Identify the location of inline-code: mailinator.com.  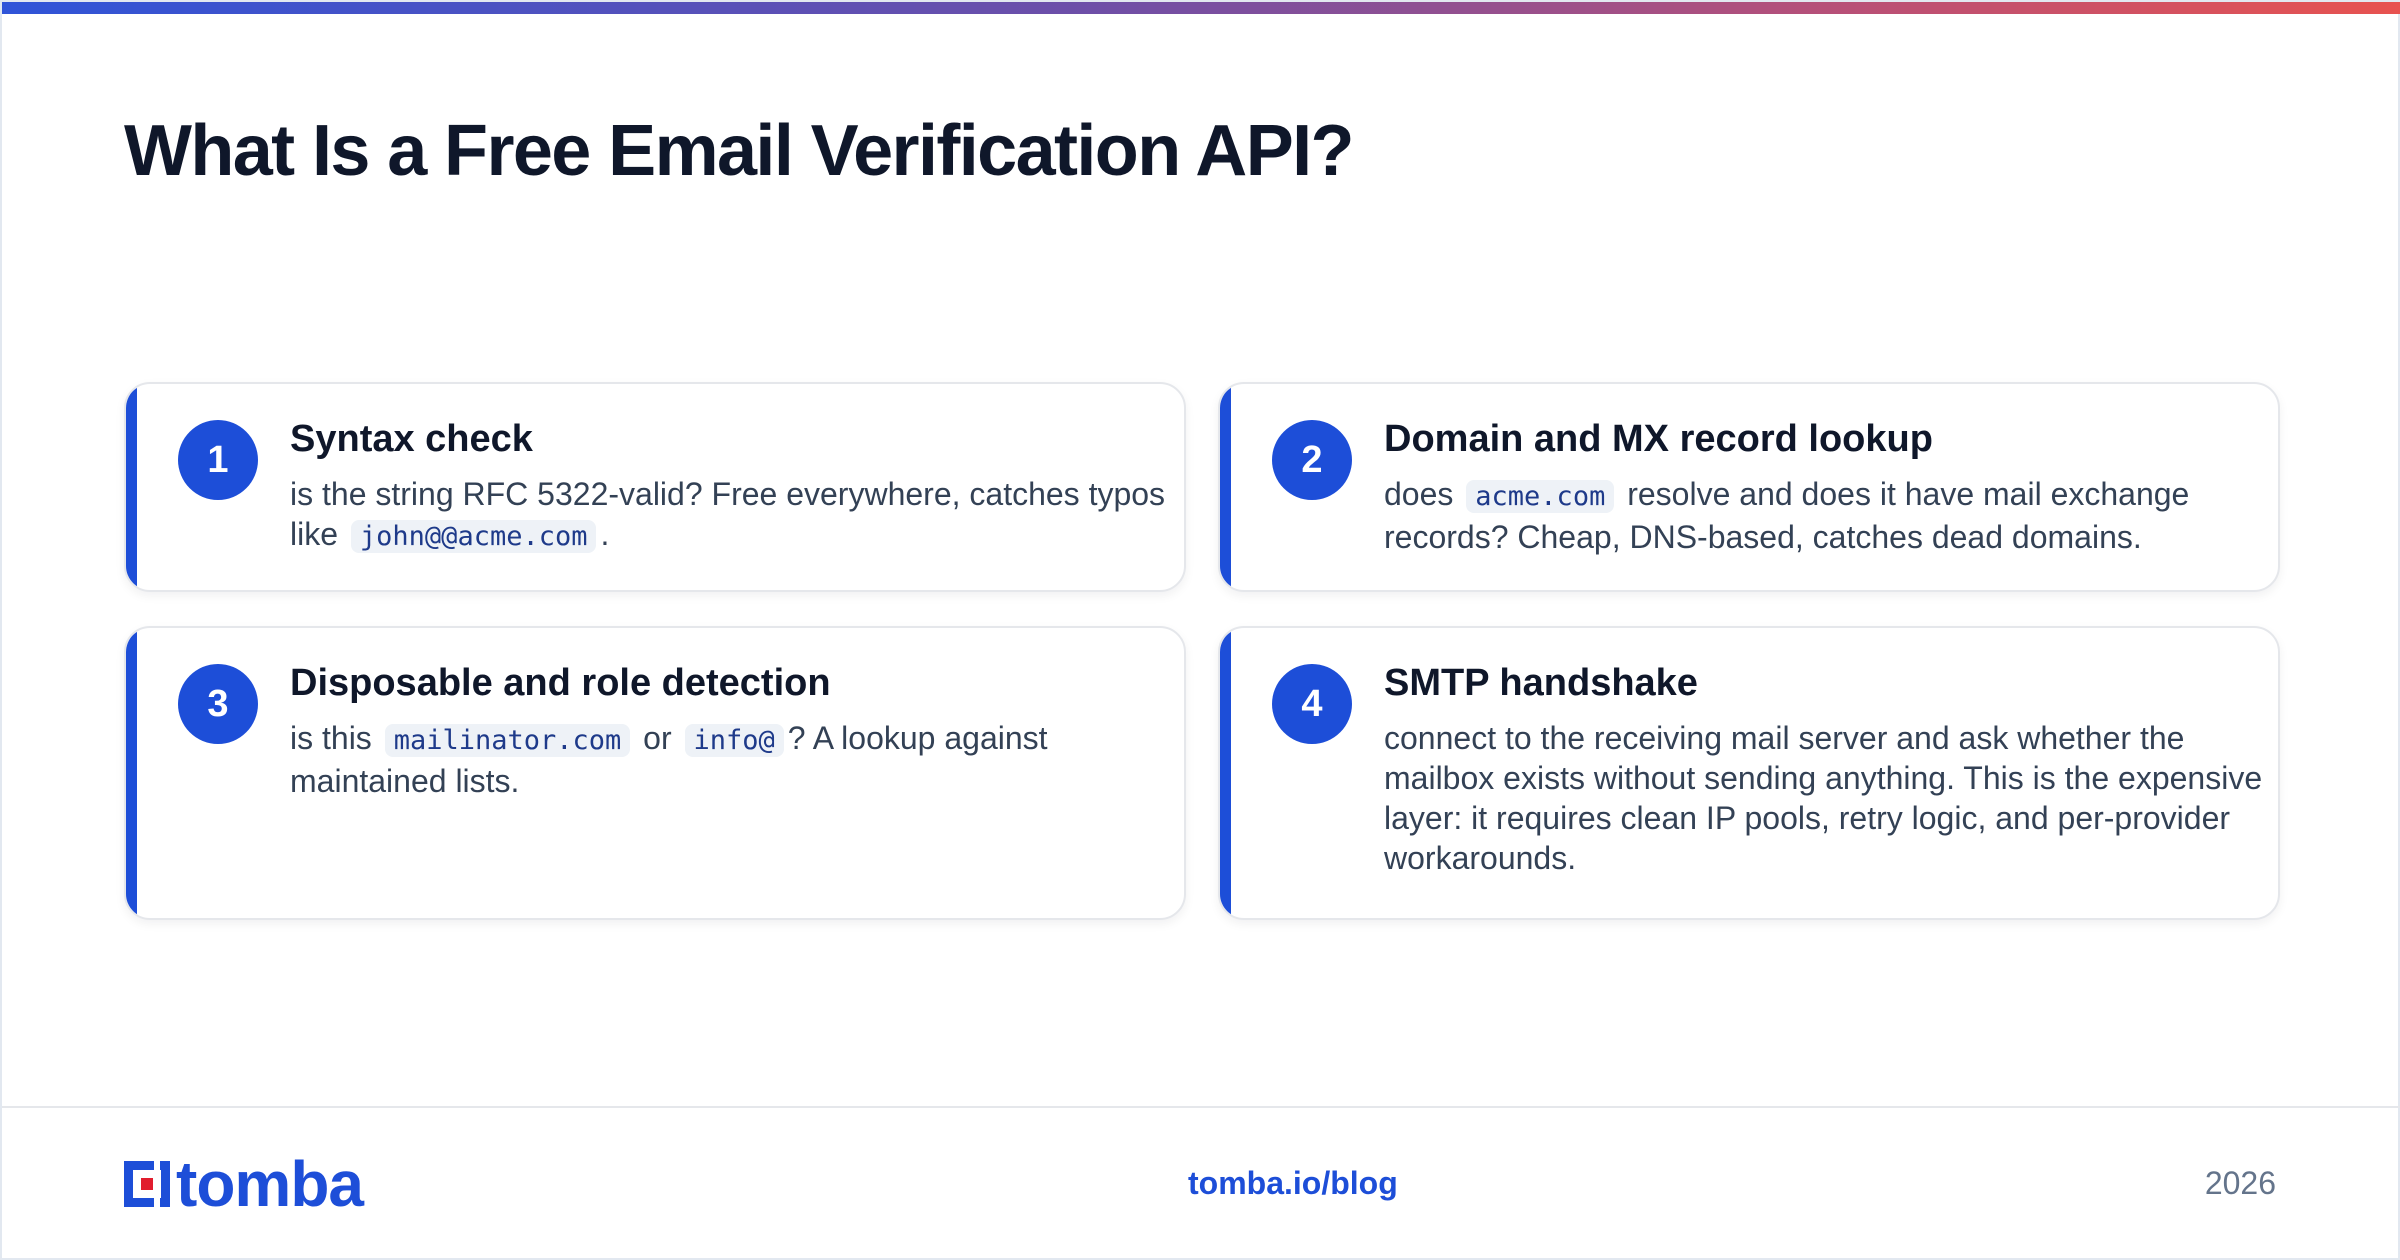
(507, 740).